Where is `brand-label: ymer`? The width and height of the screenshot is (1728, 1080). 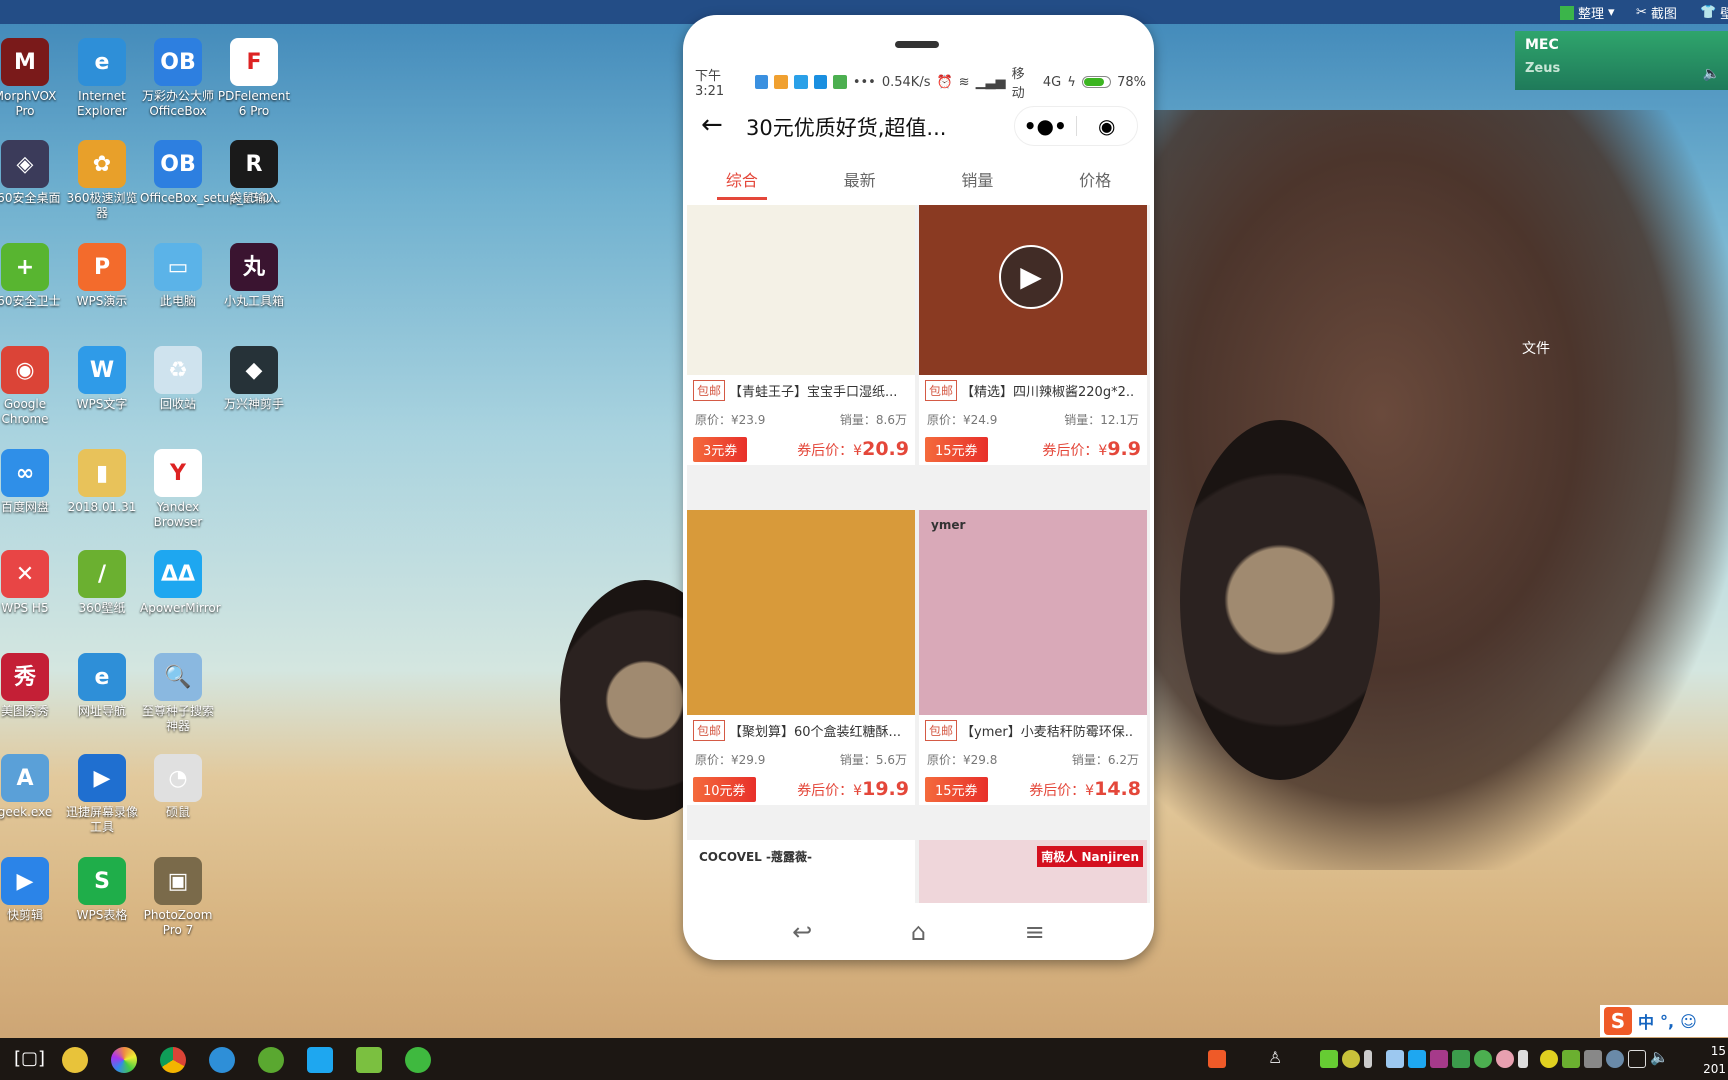 brand-label: ymer is located at coordinates (948, 525).